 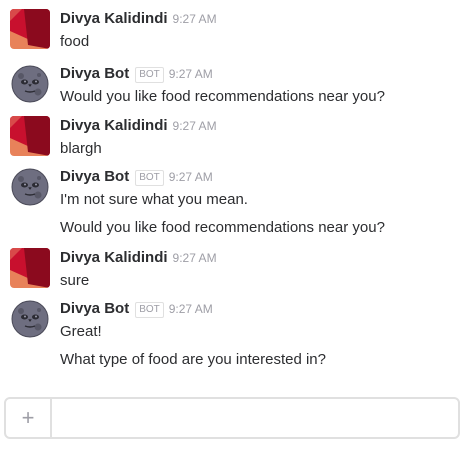 What do you see at coordinates (75, 280) in the screenshot?
I see `message-text: sure` at bounding box center [75, 280].